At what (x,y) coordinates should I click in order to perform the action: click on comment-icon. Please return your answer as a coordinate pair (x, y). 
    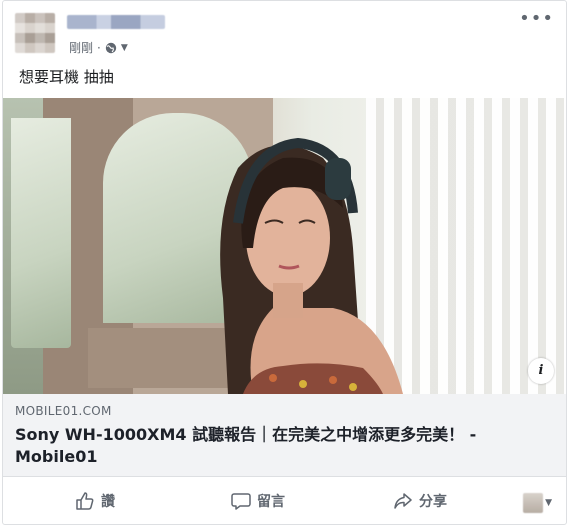
    Looking at the image, I should click on (241, 501).